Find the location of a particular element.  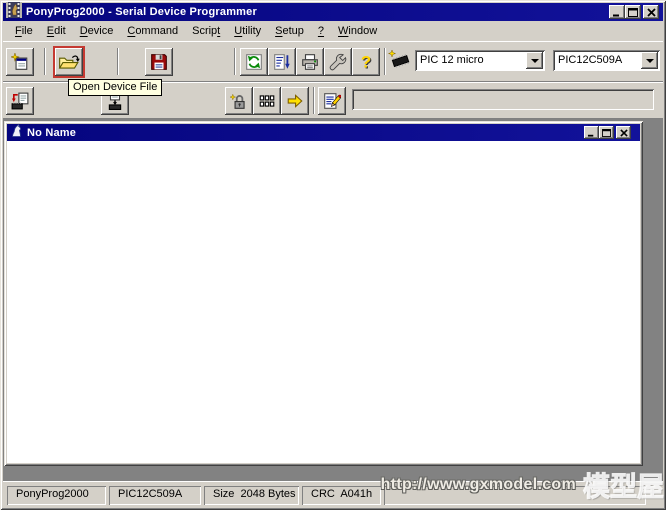

reload-button is located at coordinates (254, 62).